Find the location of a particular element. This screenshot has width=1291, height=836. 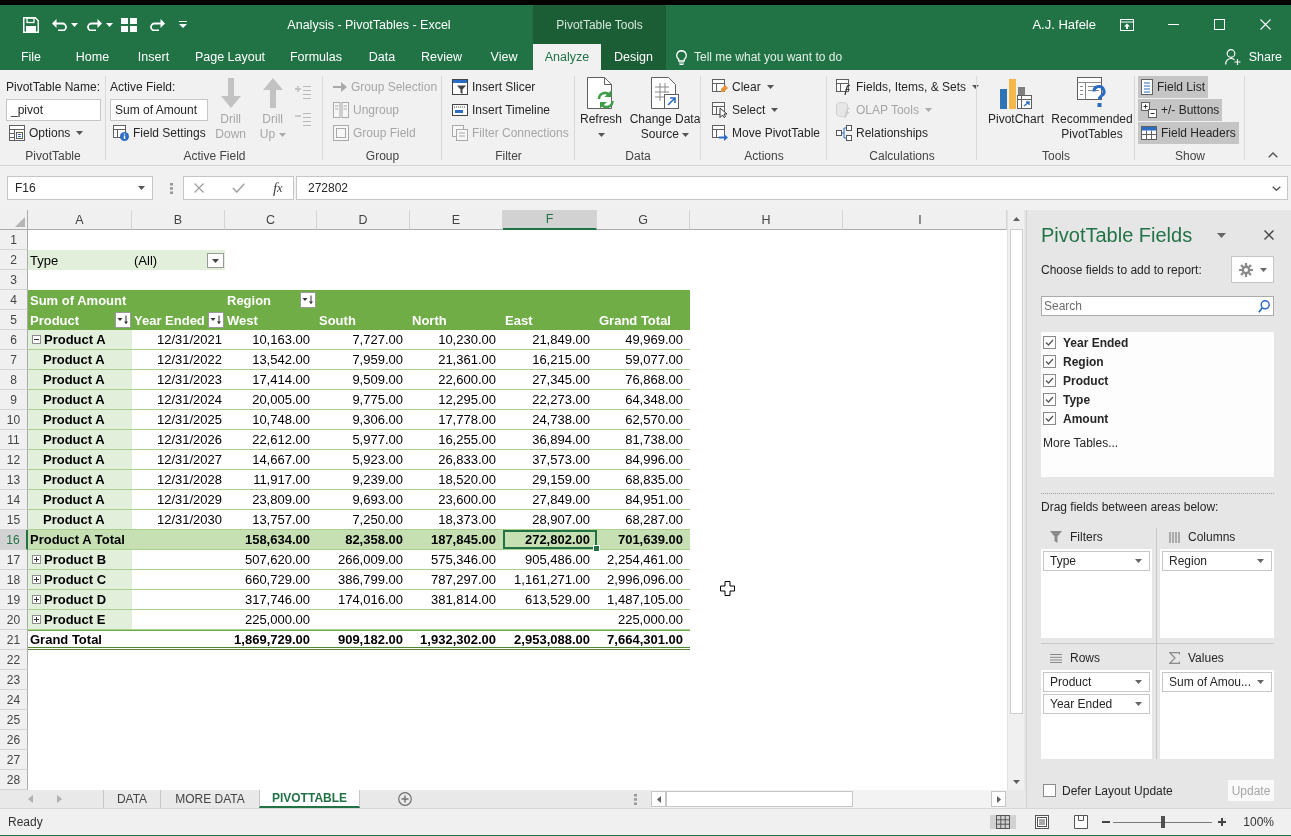

up-arrow-icon is located at coordinates (1016, 218).